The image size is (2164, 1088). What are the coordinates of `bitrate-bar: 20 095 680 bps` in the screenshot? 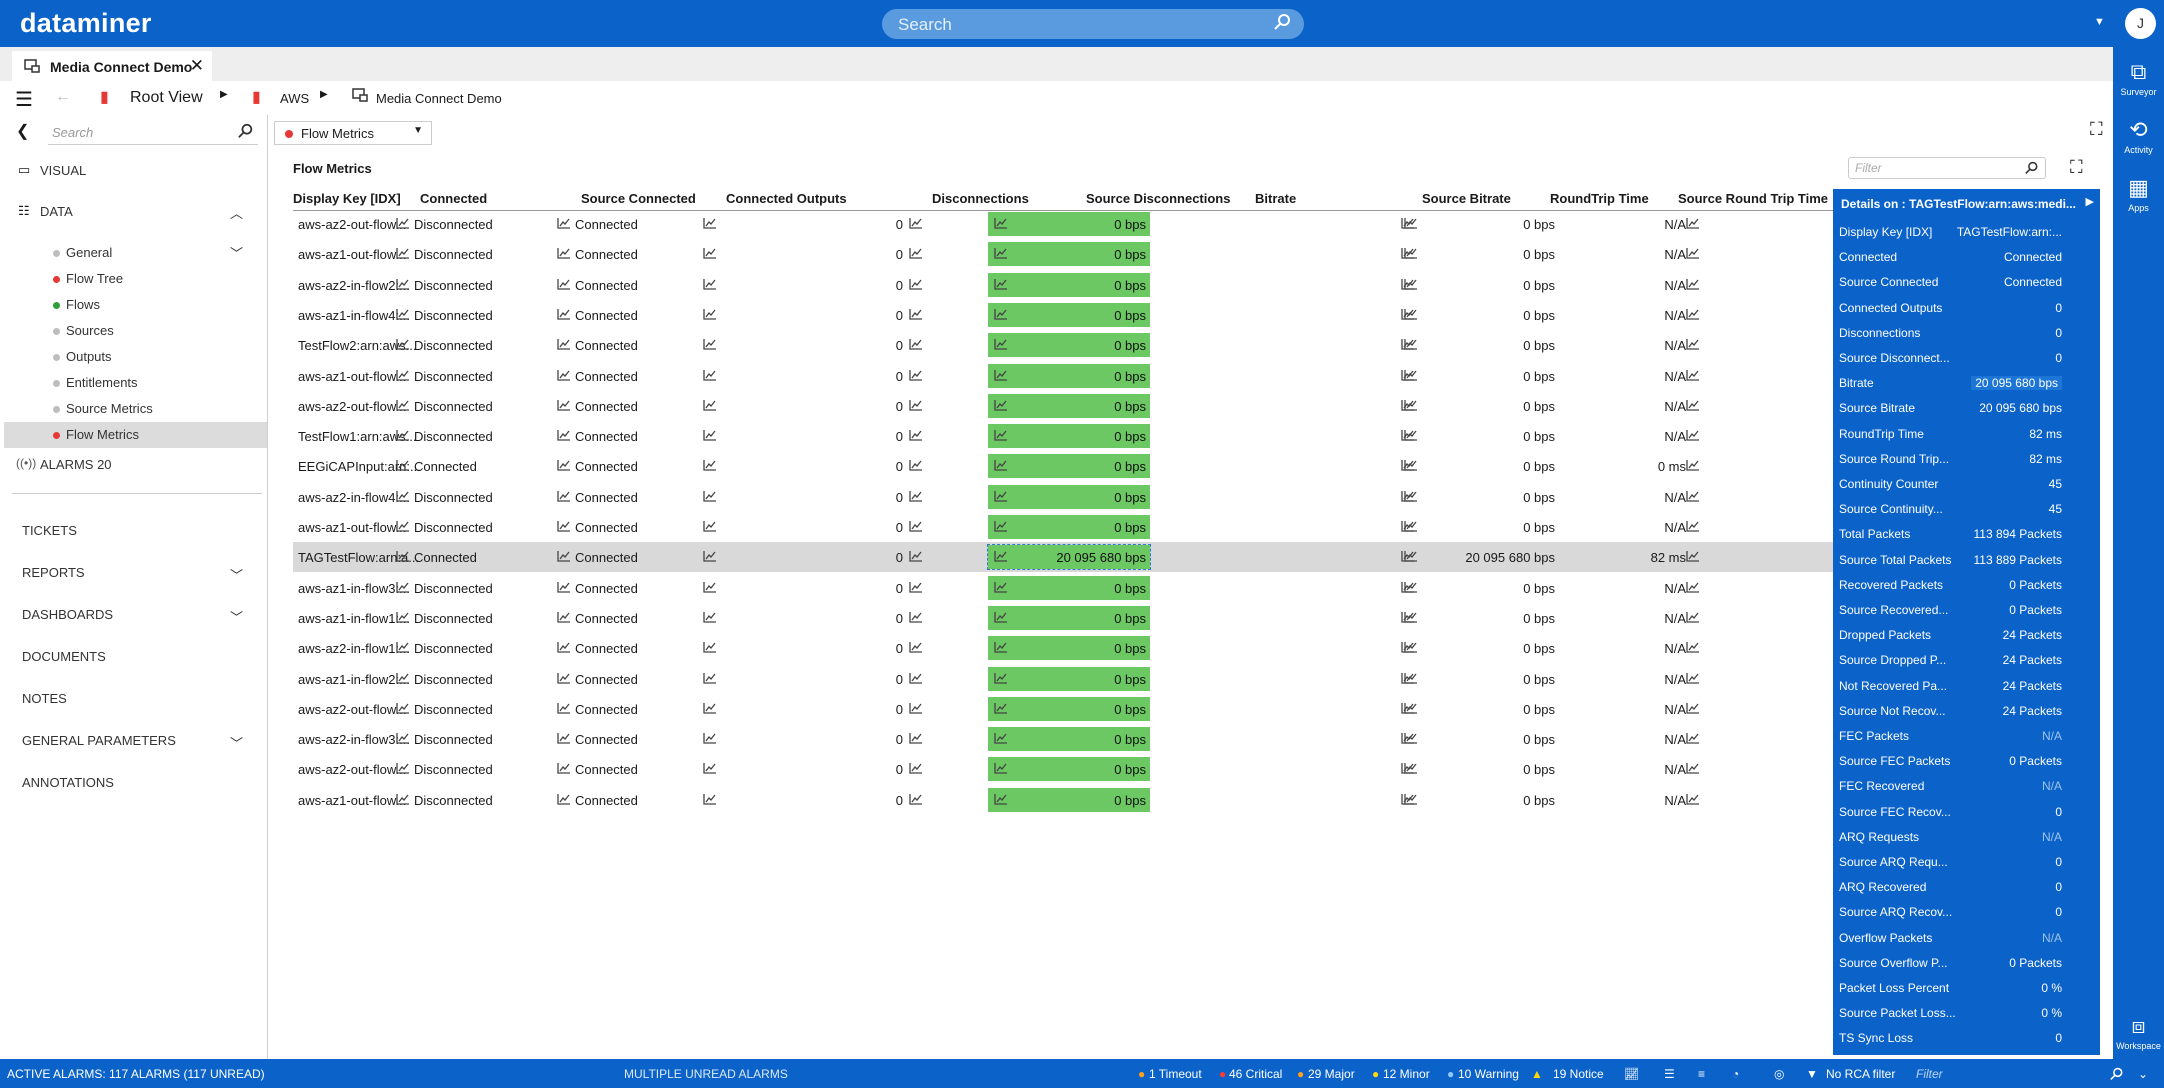 It's located at (1069, 557).